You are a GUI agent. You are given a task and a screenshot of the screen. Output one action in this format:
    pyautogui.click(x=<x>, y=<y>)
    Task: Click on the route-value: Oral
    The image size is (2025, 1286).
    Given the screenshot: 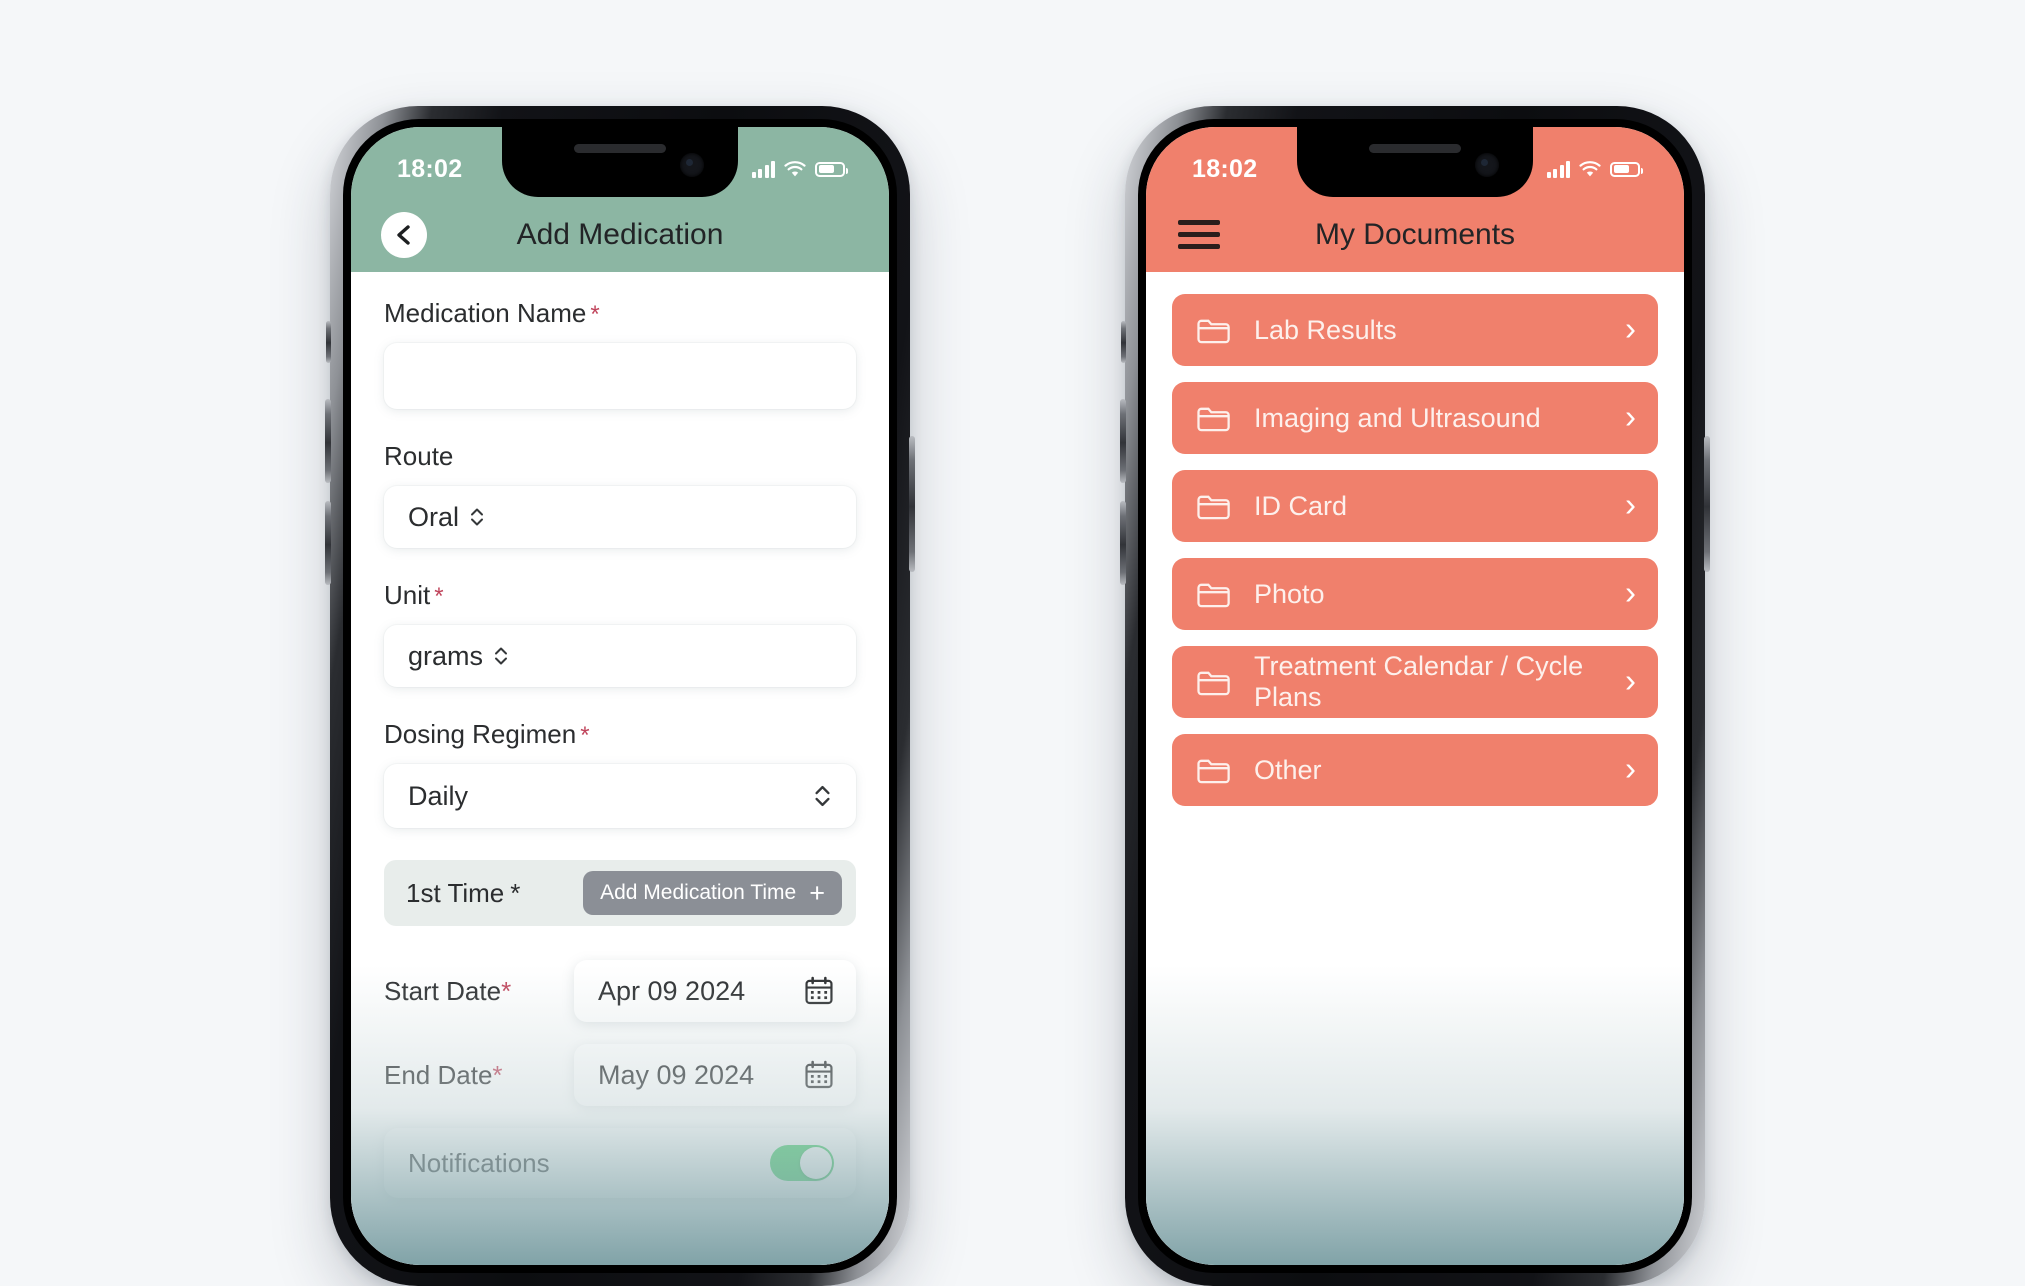 What is the action you would take?
    pyautogui.click(x=434, y=516)
    